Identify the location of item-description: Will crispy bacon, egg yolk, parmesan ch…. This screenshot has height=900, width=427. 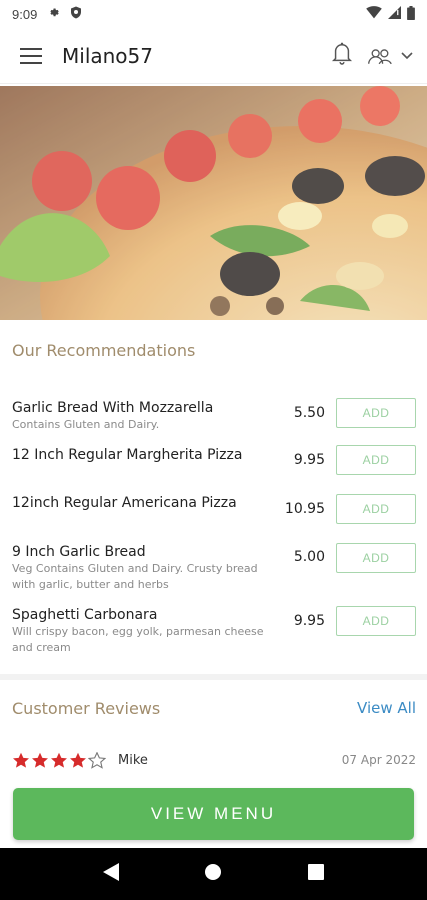
(138, 639).